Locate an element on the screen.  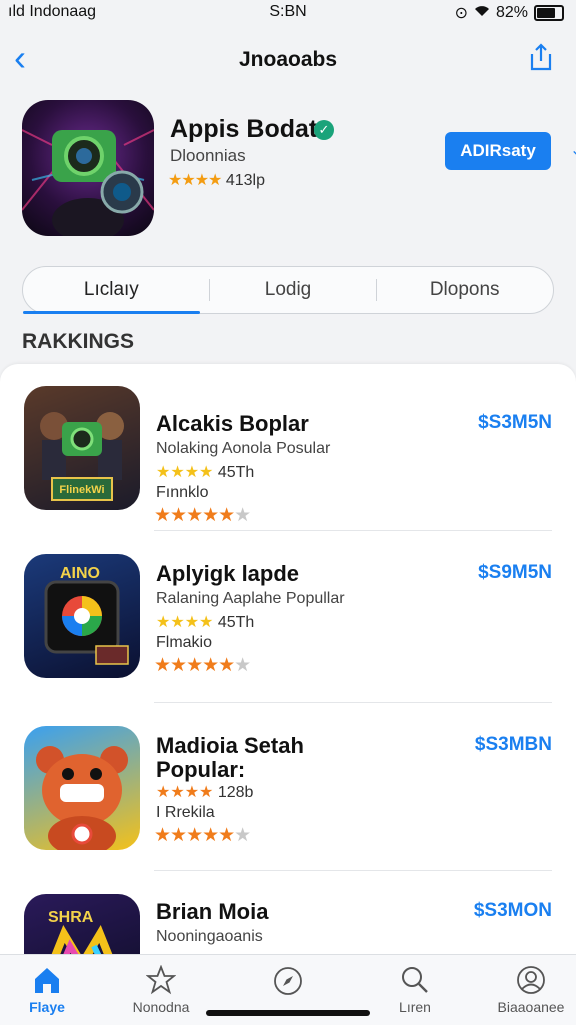
status-right: ⊙ 82% is located at coordinates (509, 13).